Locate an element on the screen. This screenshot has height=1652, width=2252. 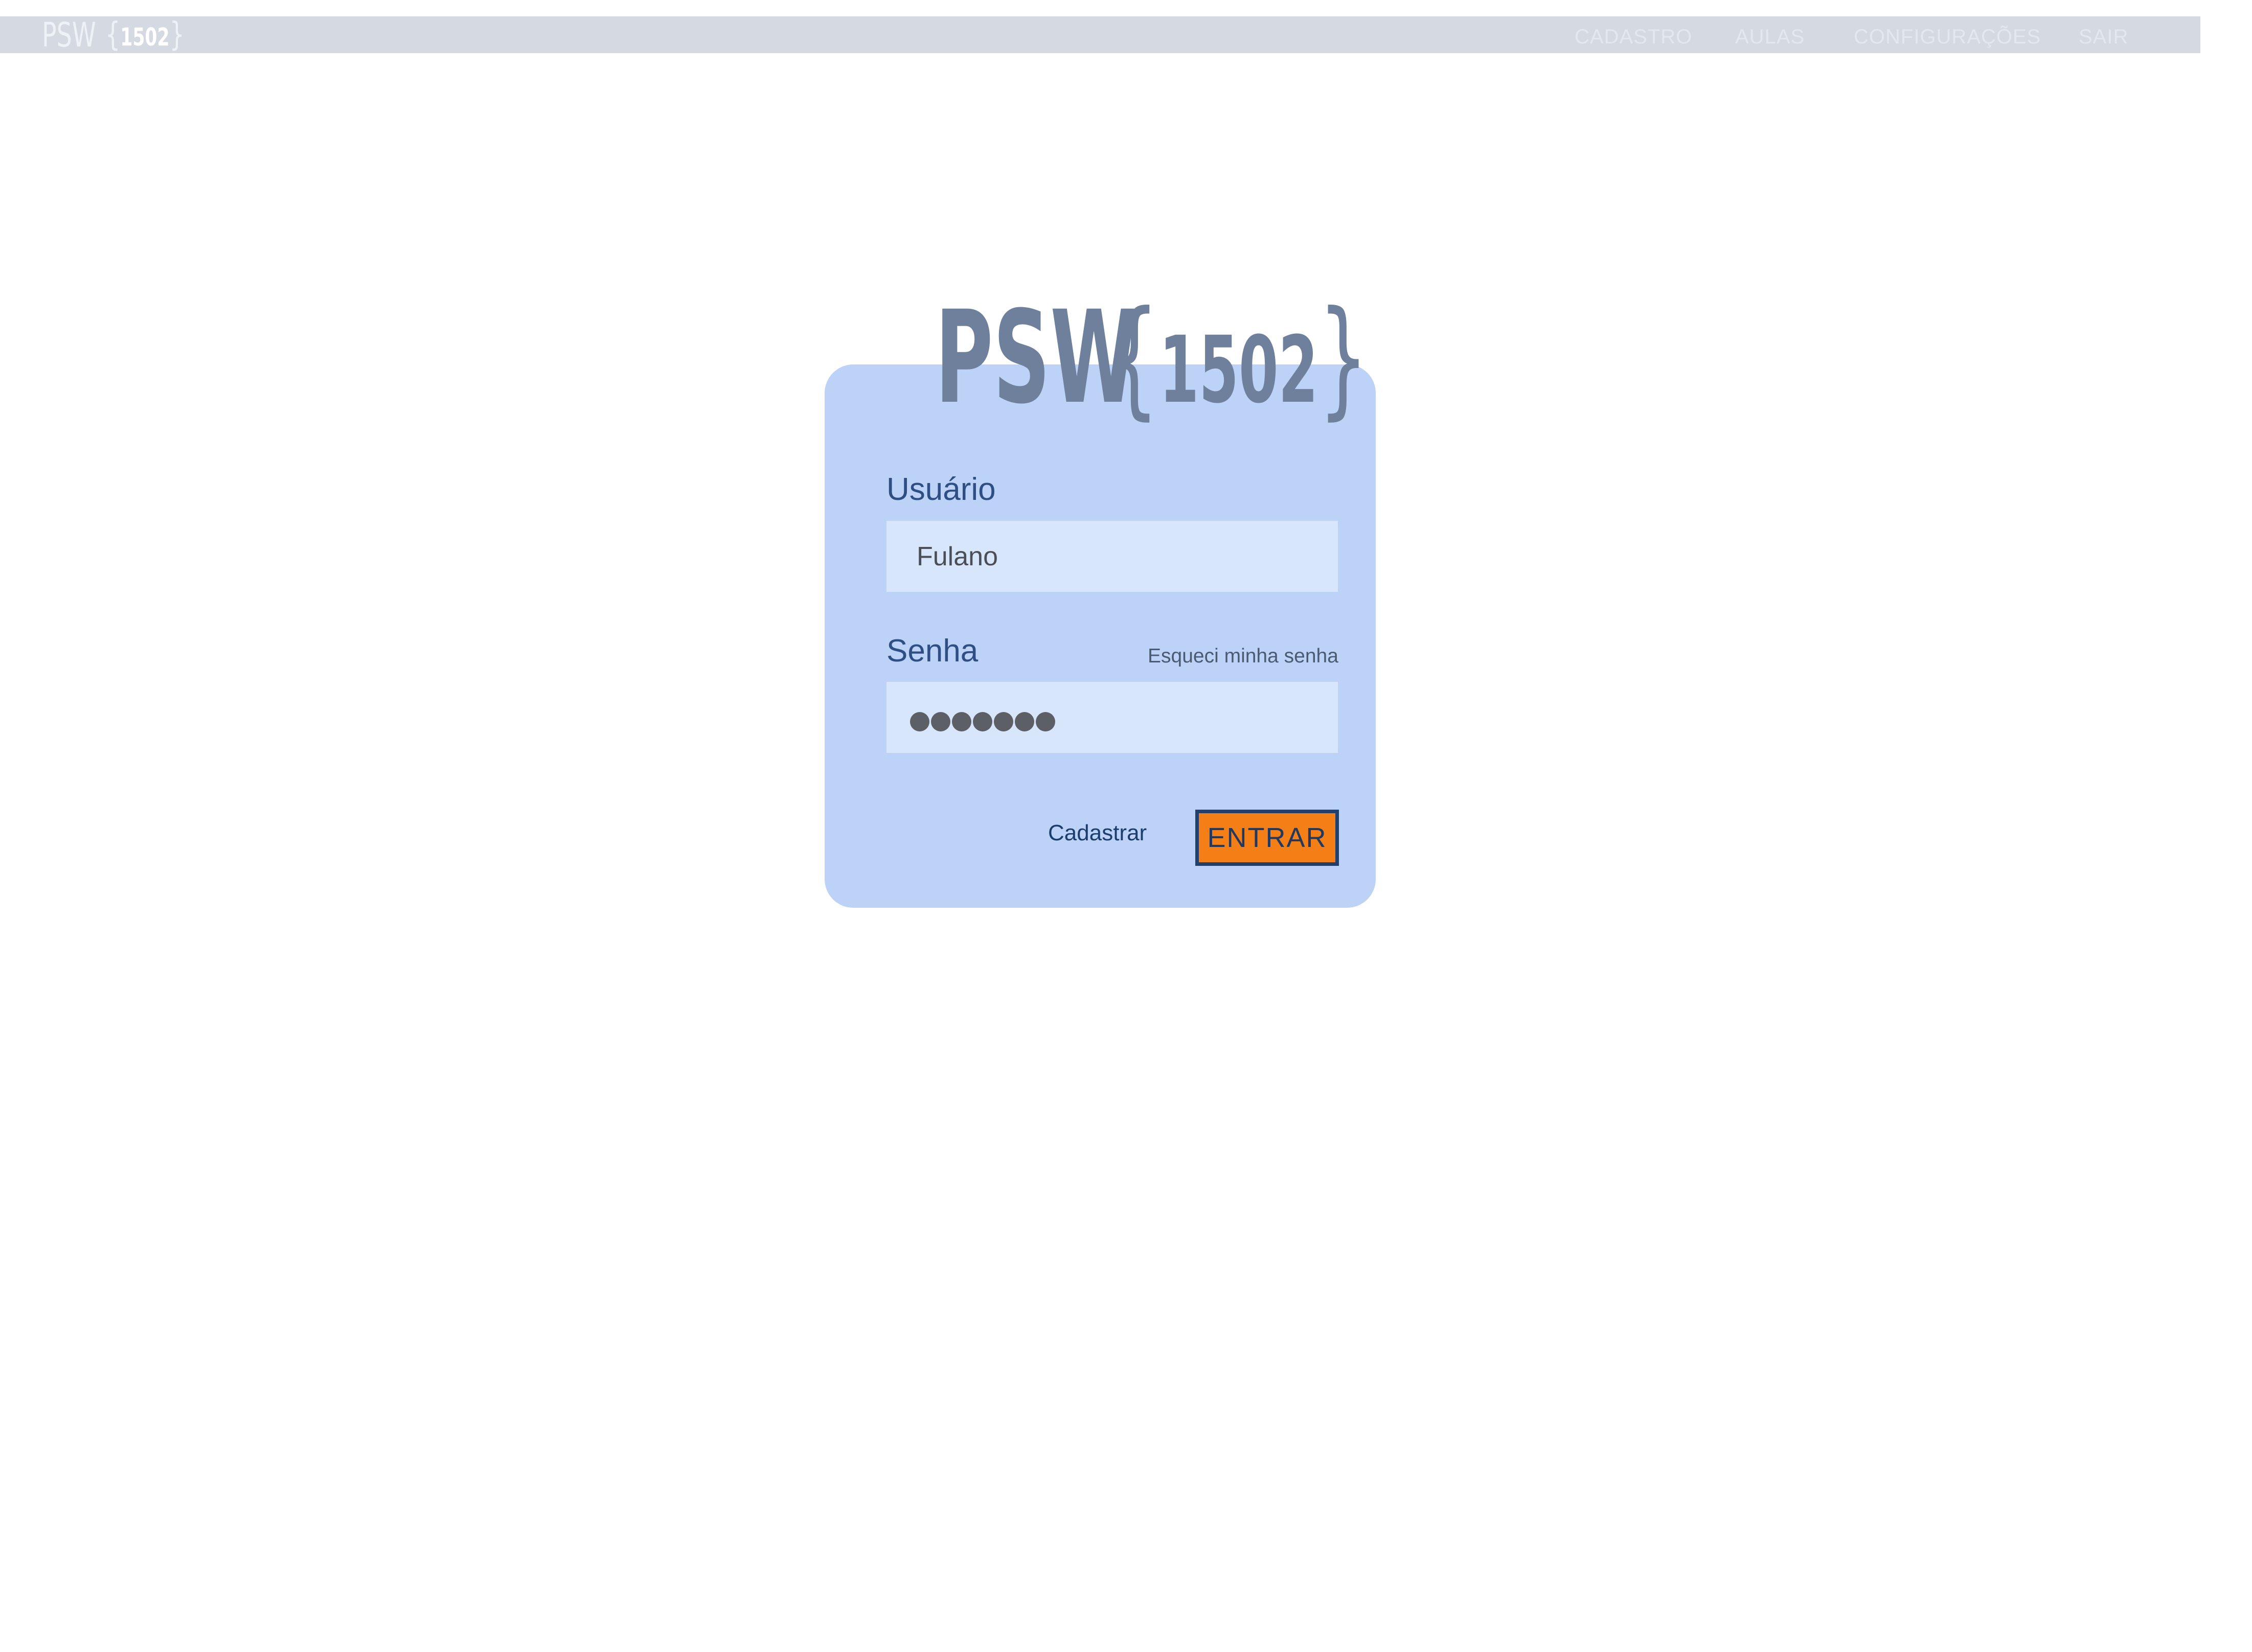
nav-item-aulas: AULAS is located at coordinates (1770, 34).